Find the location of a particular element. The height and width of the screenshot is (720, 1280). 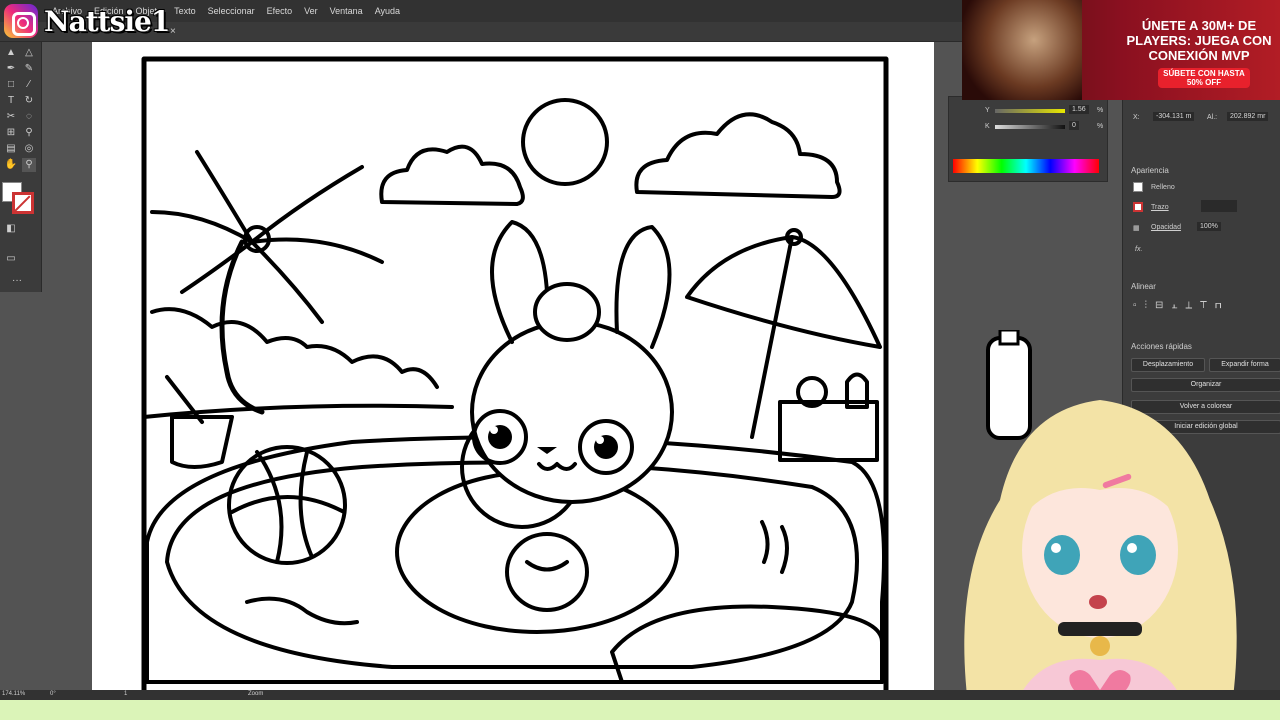

menu-efecto: Efecto is located at coordinates (280, 11).